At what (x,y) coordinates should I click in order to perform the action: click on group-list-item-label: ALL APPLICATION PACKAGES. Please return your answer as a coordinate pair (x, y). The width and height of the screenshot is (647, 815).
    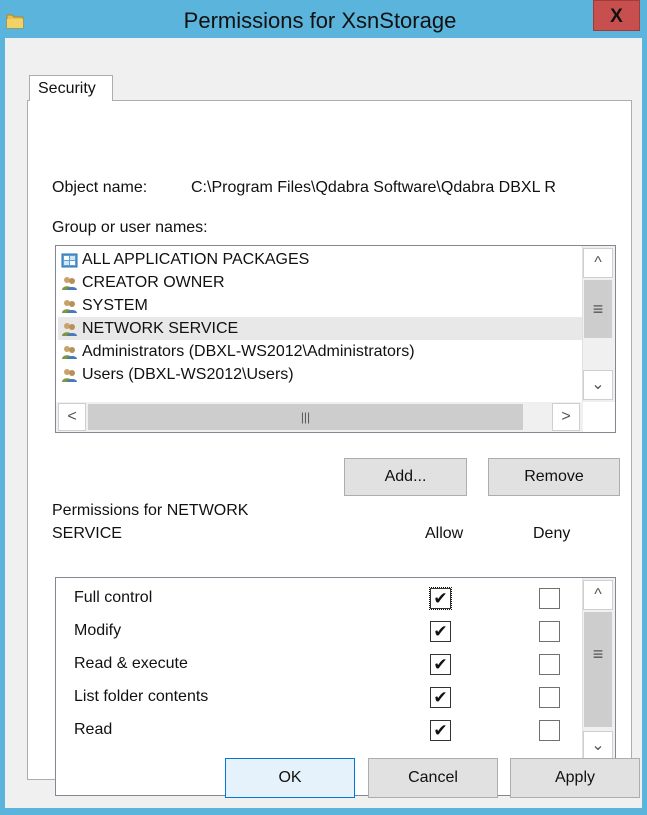
    Looking at the image, I should click on (196, 259).